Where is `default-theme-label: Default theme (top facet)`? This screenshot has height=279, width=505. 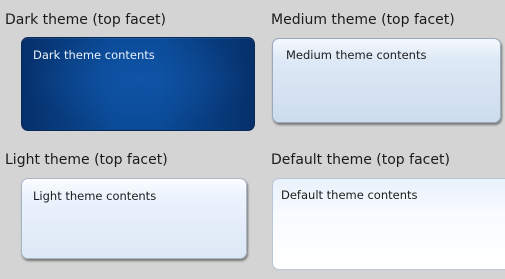
default-theme-label: Default theme (top facet) is located at coordinates (360, 160).